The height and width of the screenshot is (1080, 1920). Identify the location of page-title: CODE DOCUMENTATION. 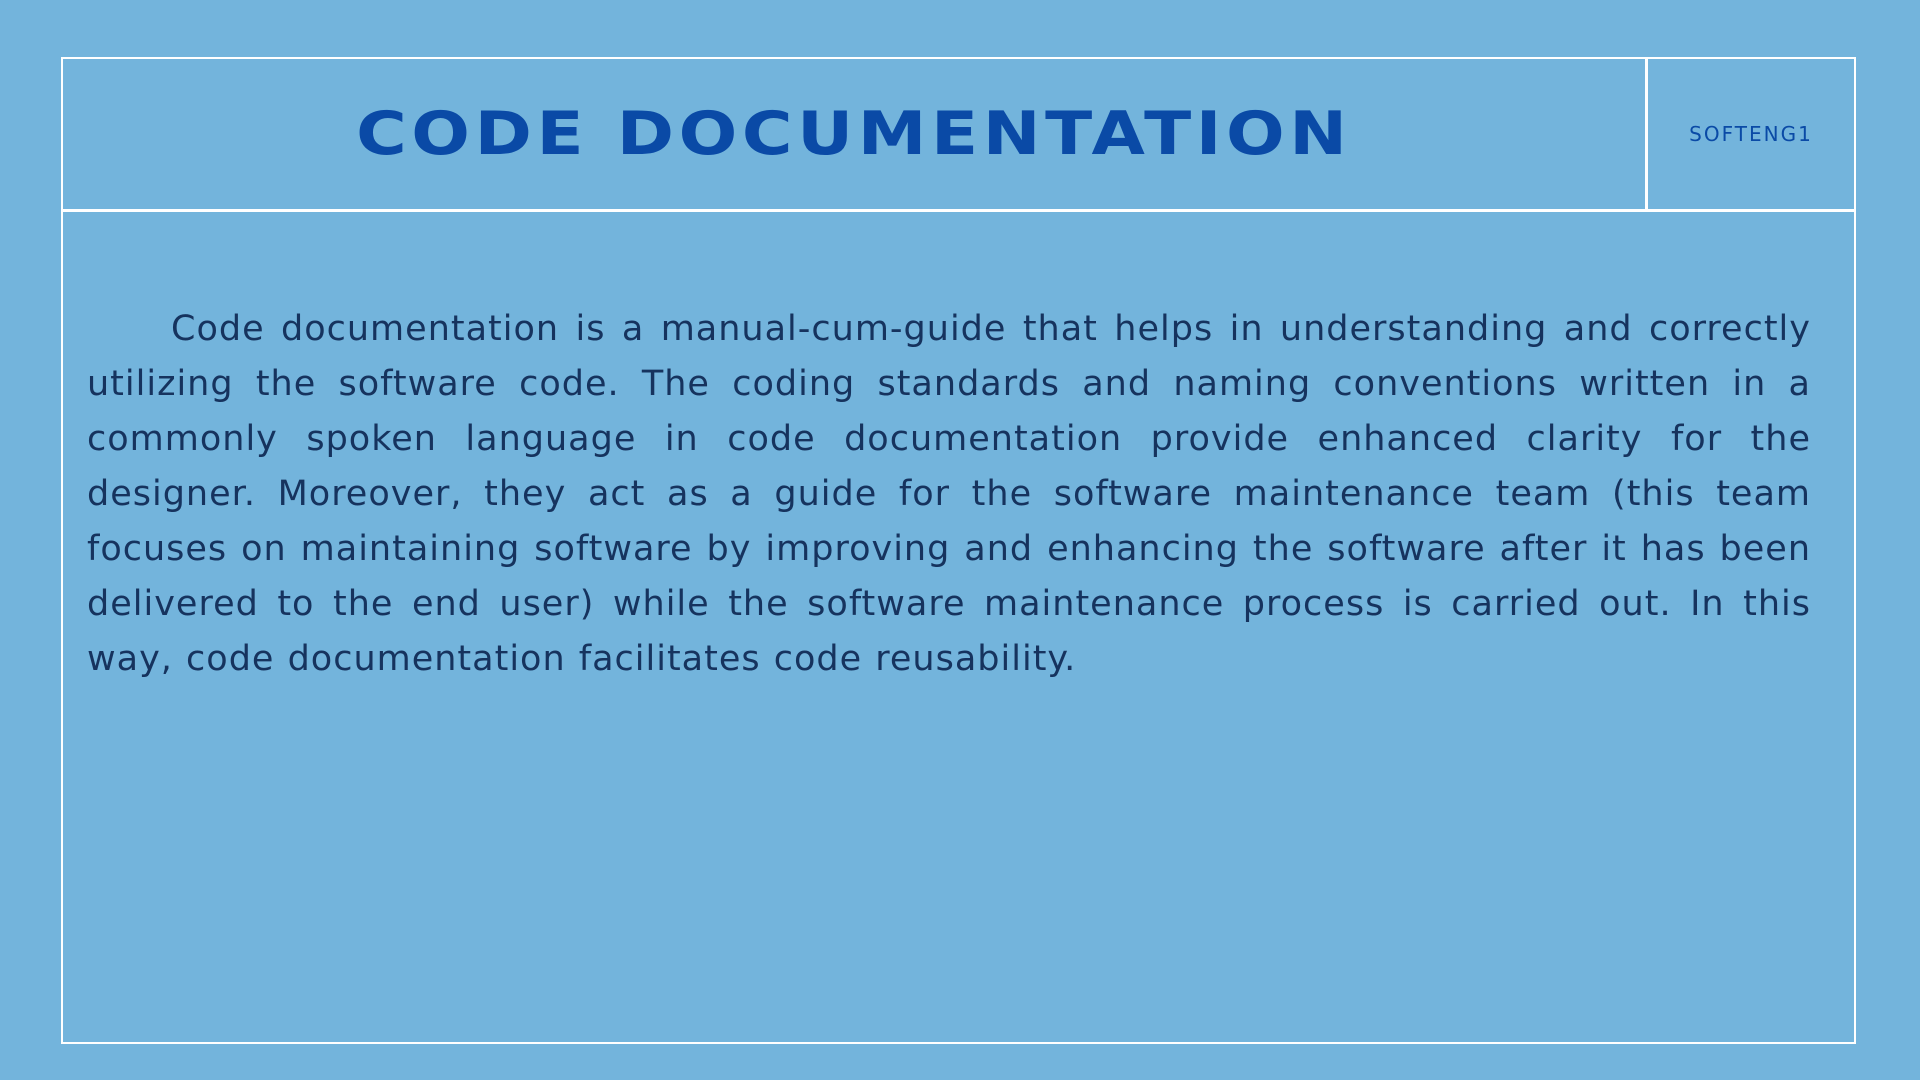
(854, 134).